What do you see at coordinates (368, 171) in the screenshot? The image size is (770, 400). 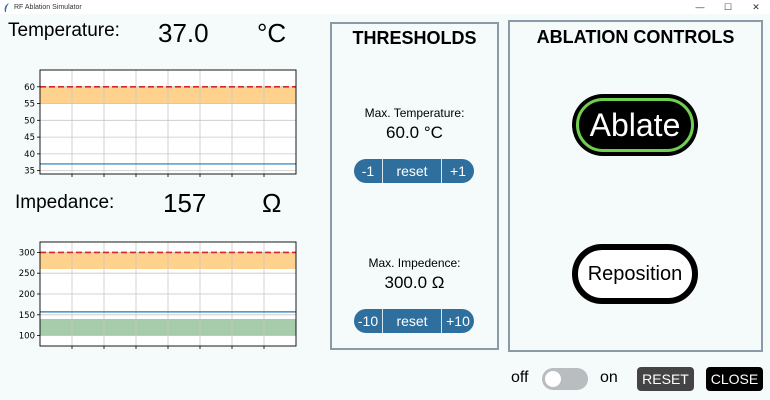 I see `temp-decrement-button: -1` at bounding box center [368, 171].